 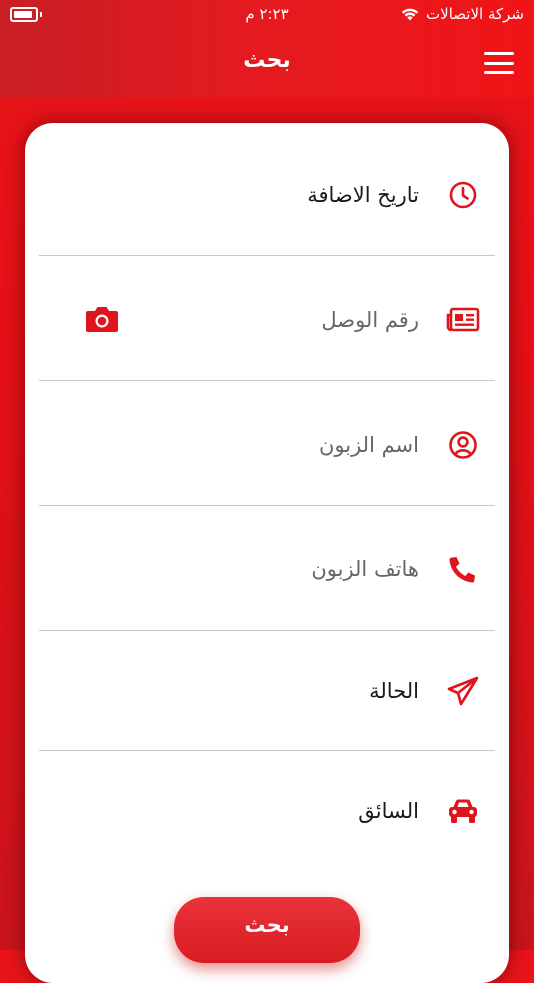 What do you see at coordinates (463, 195) in the screenshot?
I see `clock-icon` at bounding box center [463, 195].